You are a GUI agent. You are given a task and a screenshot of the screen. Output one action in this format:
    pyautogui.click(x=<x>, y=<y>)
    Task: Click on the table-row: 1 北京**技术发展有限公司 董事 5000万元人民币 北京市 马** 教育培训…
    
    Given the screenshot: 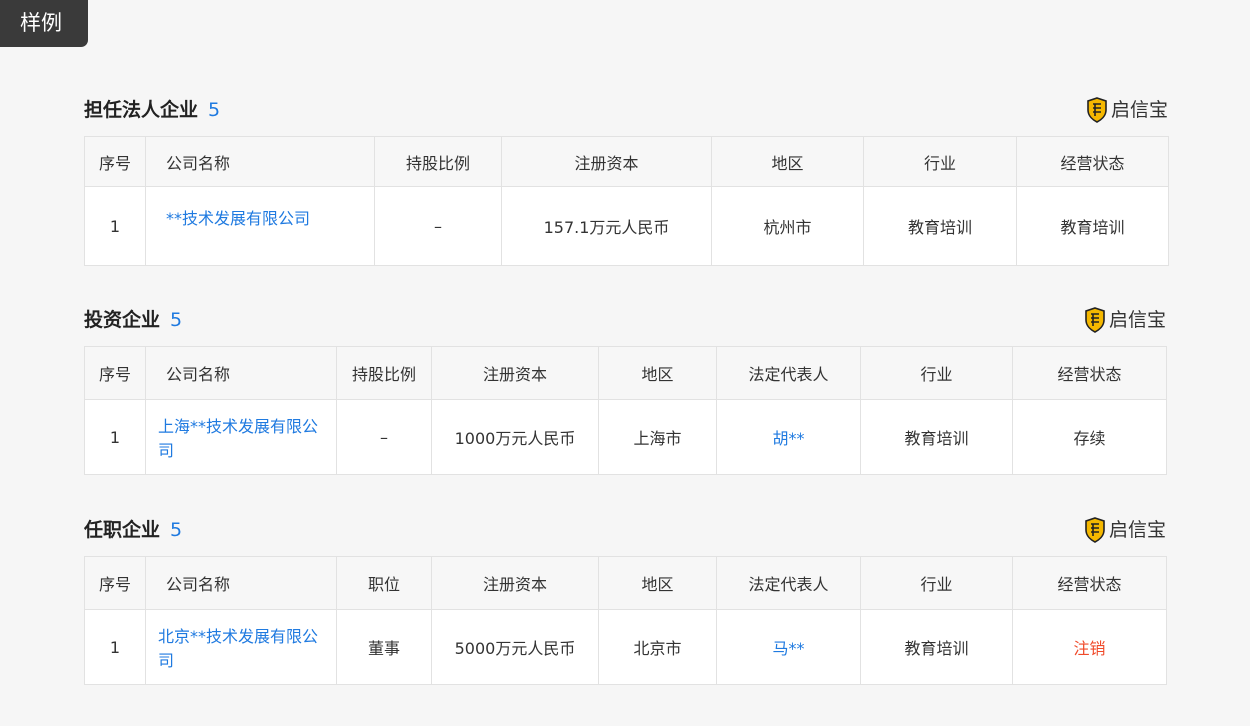 What is the action you would take?
    pyautogui.click(x=625, y=647)
    